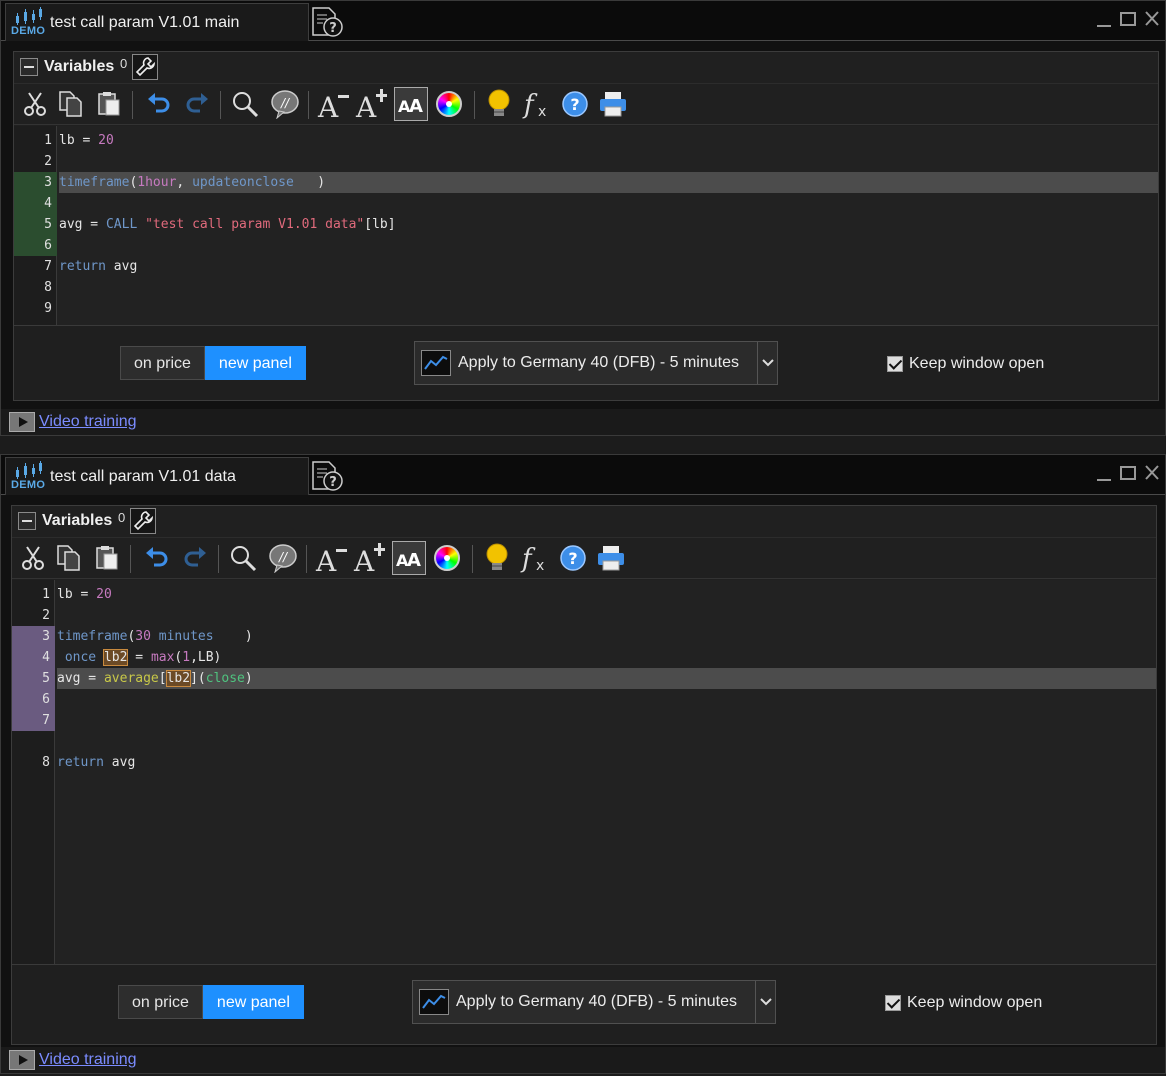 This screenshot has width=1166, height=1076. I want to click on code-line: 3 timeframe(30 minutes ), so click(584, 636).